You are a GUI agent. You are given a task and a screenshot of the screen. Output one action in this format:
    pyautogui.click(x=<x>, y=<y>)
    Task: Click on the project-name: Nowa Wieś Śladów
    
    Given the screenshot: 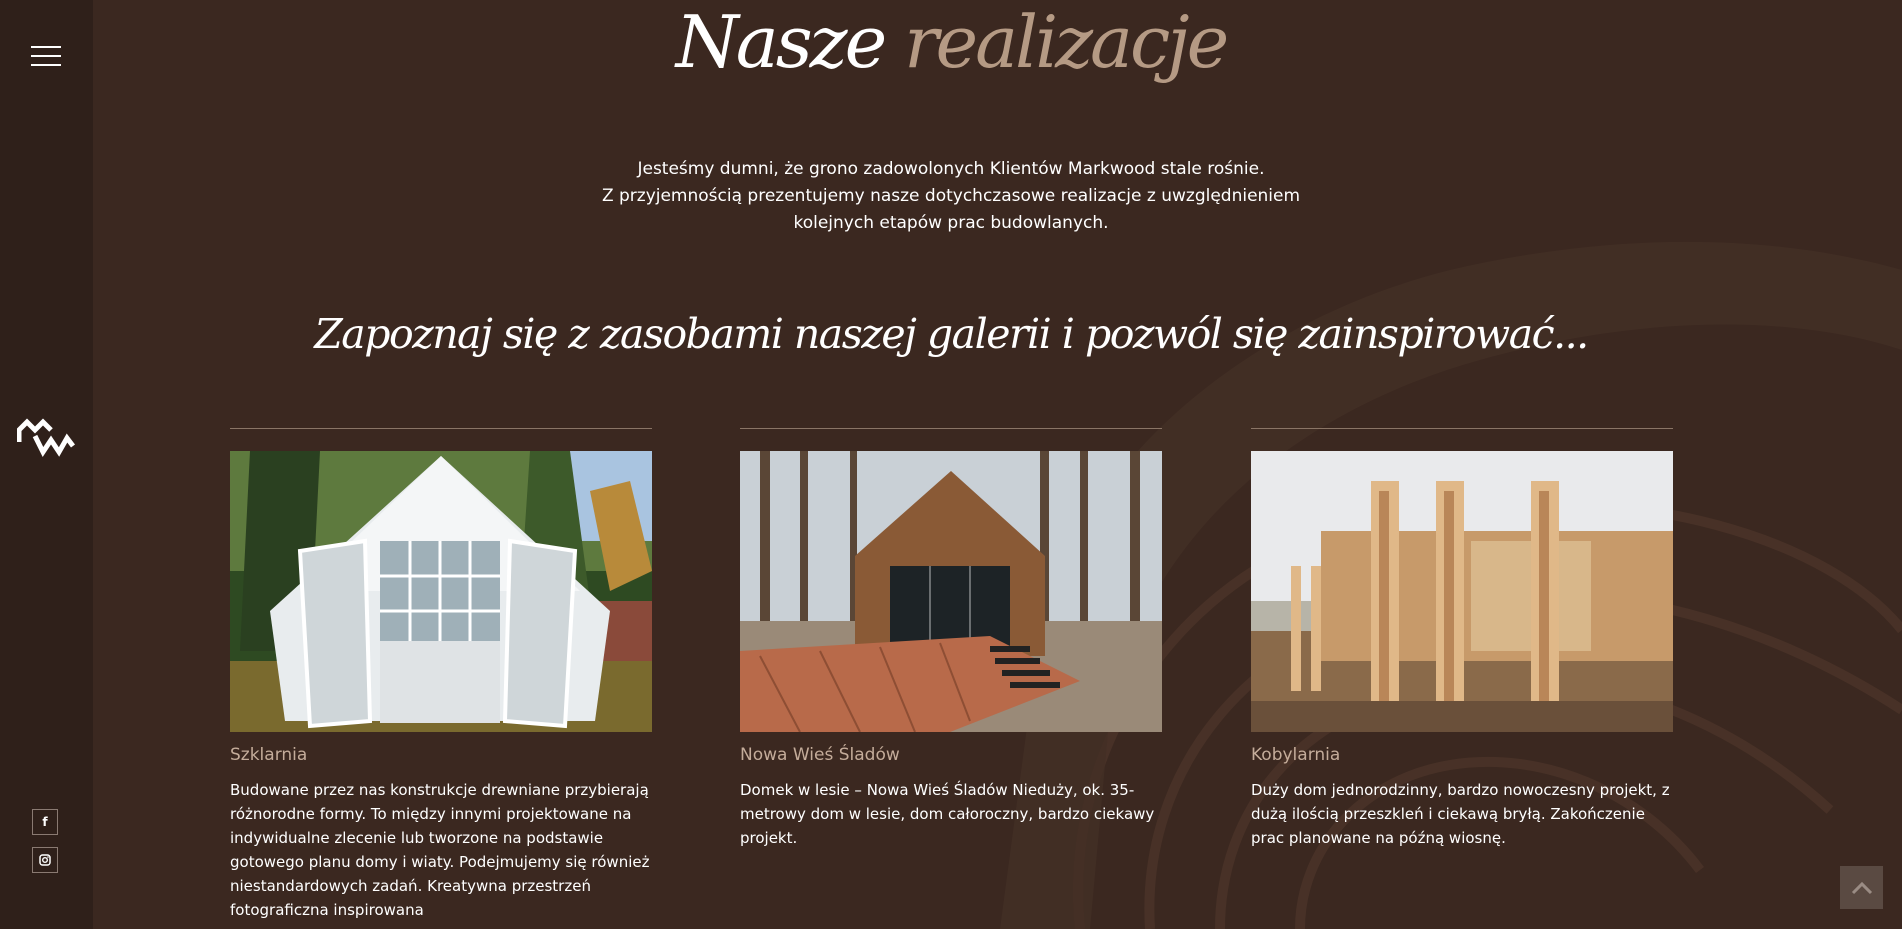 What is the action you would take?
    pyautogui.click(x=951, y=755)
    